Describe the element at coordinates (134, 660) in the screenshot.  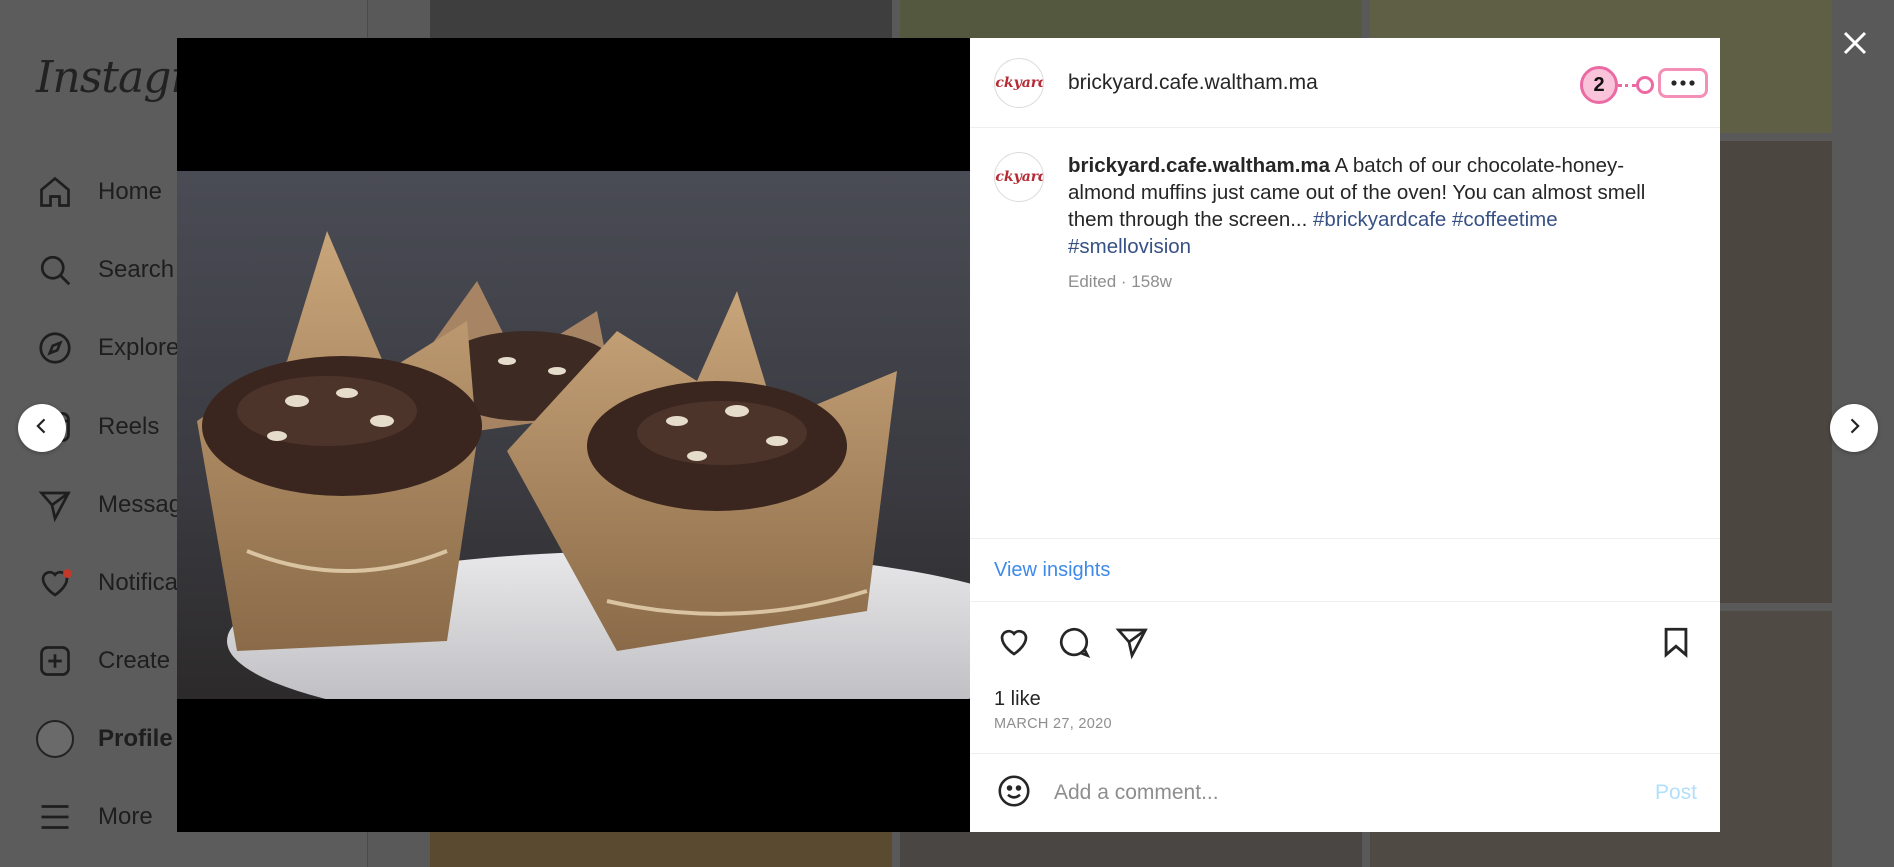
I see `nav-label: Create` at that location.